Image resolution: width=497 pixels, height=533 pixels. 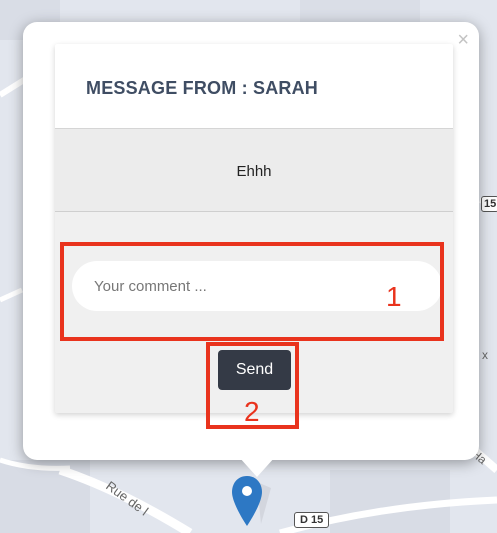 What do you see at coordinates (253, 503) in the screenshot?
I see `map-marker-icon` at bounding box center [253, 503].